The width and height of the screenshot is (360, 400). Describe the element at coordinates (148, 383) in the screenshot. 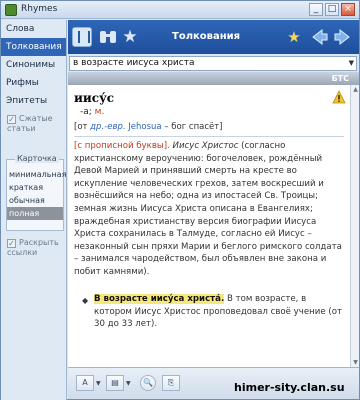

I see `zoom-icon: 🔍` at that location.